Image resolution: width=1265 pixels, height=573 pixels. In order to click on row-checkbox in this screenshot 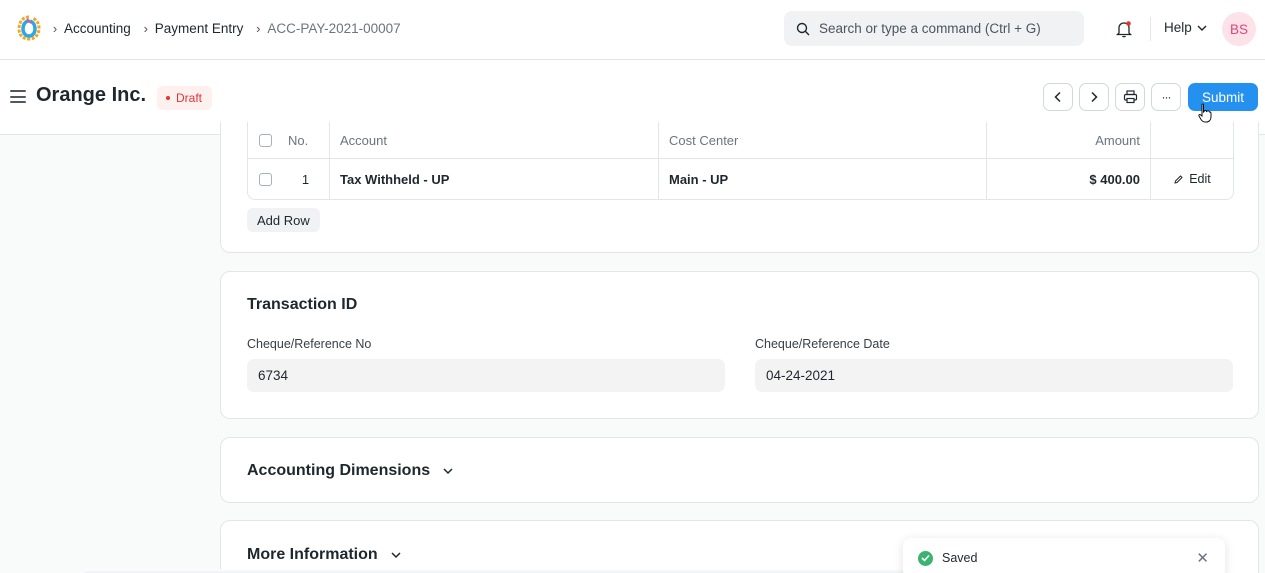, I will do `click(265, 179)`.